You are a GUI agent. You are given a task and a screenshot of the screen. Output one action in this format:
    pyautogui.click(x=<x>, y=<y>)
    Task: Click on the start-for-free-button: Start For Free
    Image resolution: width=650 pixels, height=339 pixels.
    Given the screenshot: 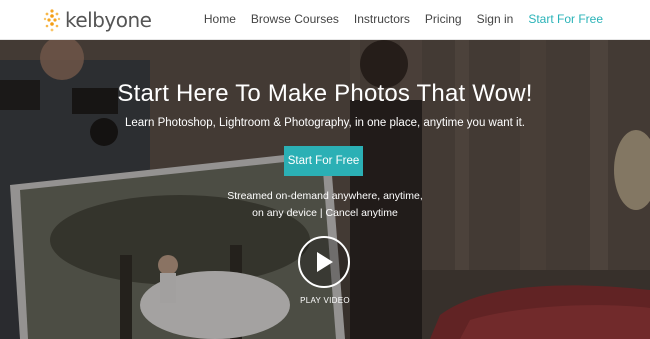 What is the action you would take?
    pyautogui.click(x=323, y=161)
    